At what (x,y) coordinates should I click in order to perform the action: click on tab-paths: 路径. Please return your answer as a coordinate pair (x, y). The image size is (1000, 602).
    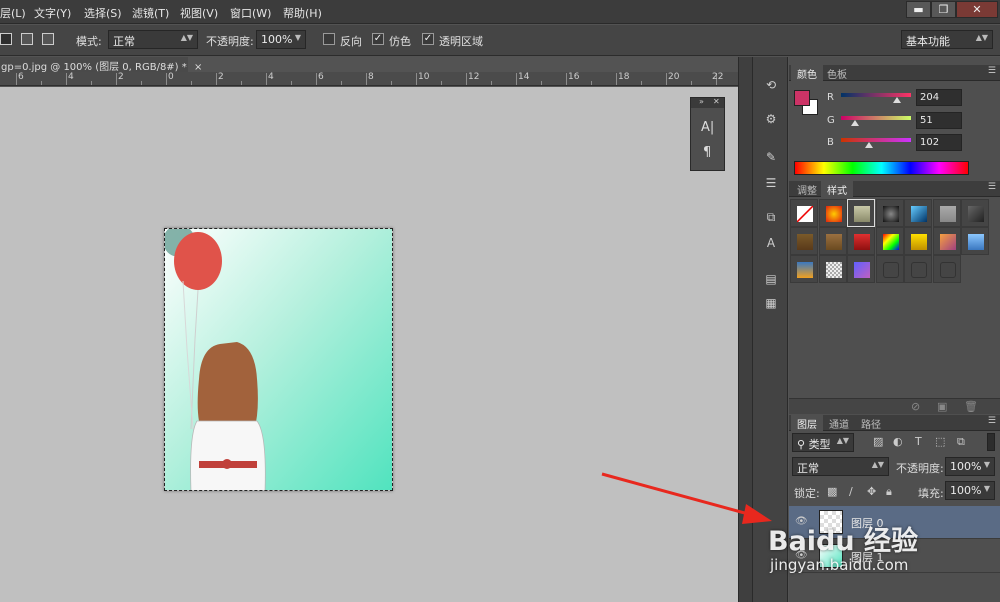
    Looking at the image, I should click on (871, 423).